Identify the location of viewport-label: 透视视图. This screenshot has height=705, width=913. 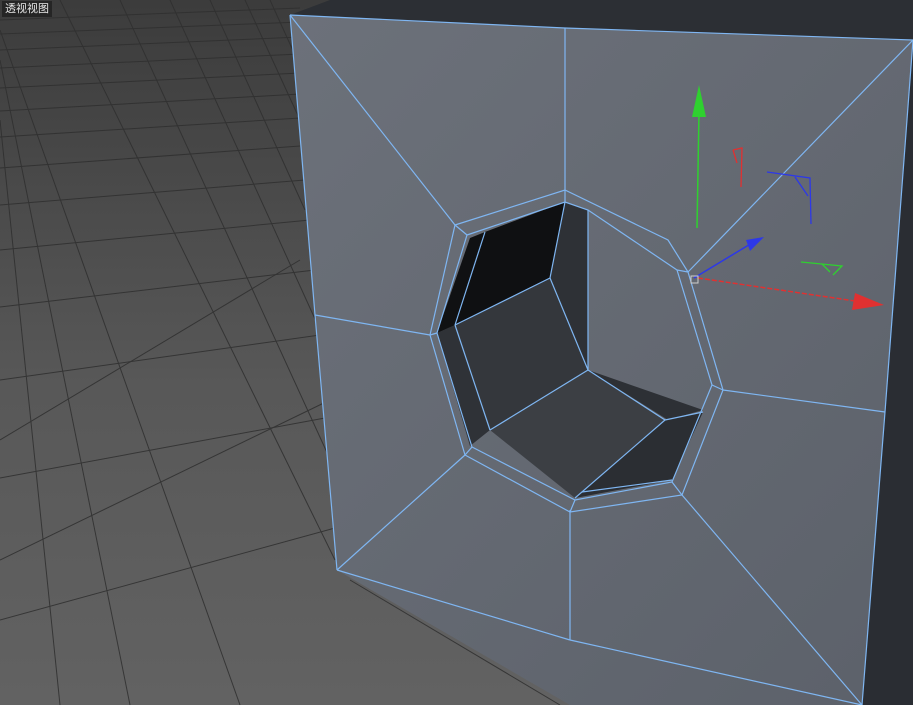
(27, 9).